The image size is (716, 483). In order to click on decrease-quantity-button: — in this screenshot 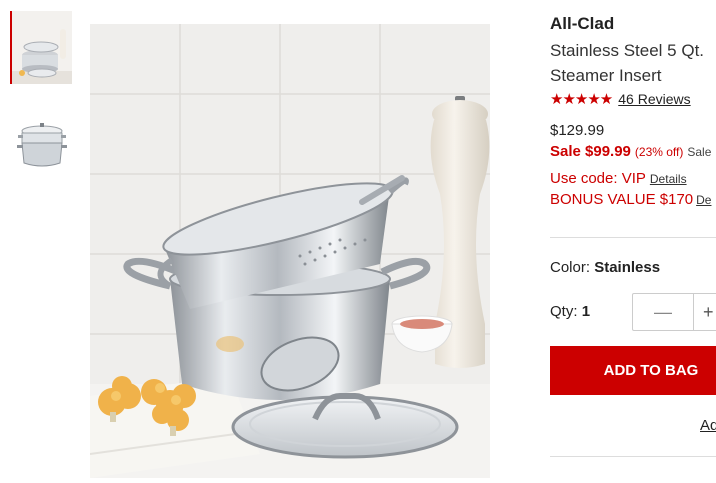, I will do `click(663, 312)`.